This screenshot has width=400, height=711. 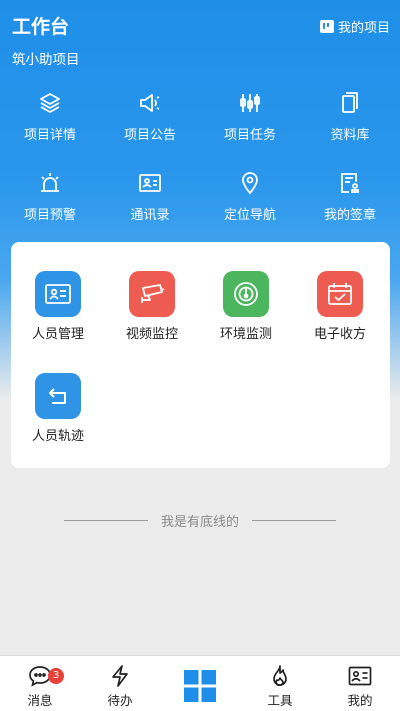 I want to click on grid-icon, so click(x=200, y=686).